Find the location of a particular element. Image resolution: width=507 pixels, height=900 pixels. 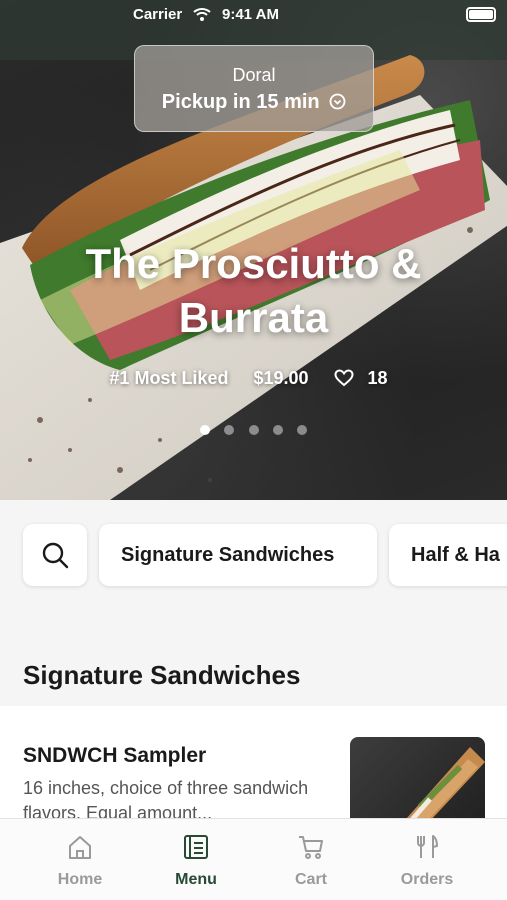

pickup-time-row: Pickup in 15 min is located at coordinates (254, 102).